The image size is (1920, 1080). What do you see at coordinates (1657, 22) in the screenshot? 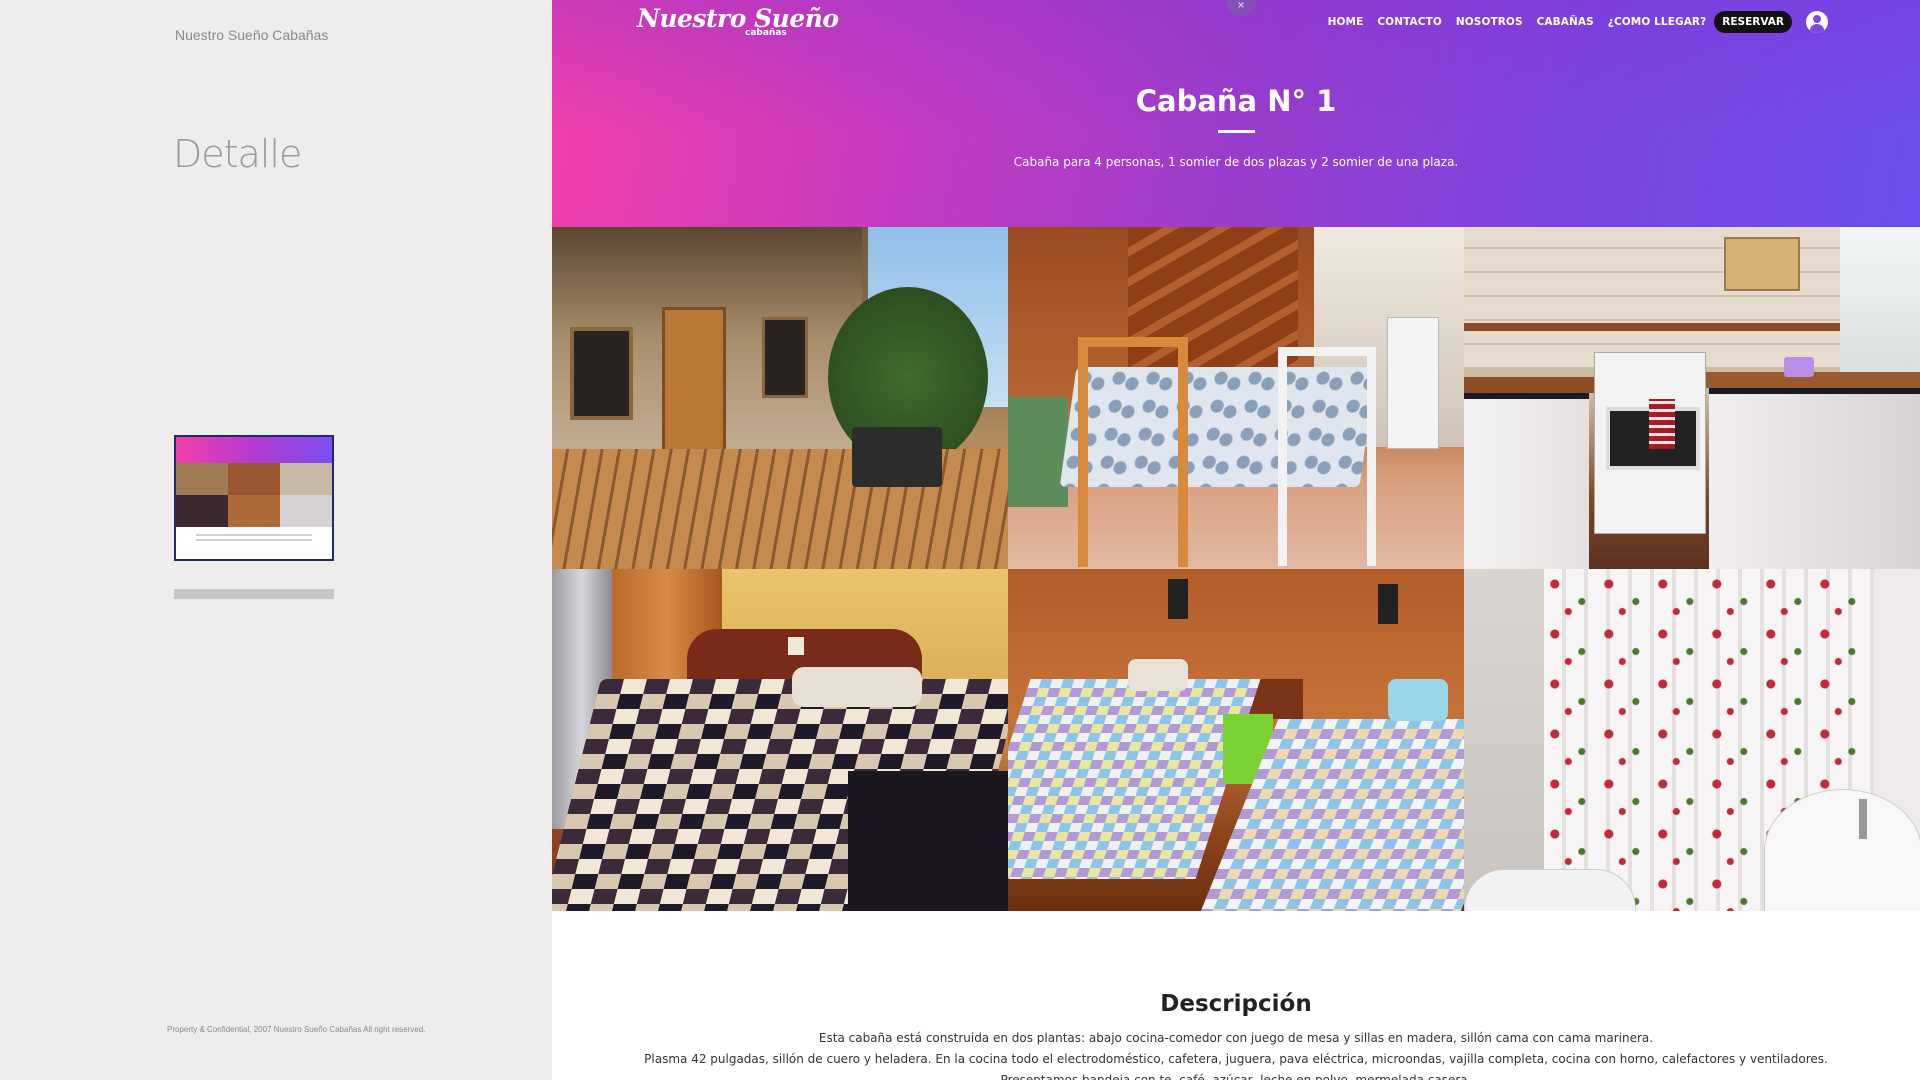
I see `nav-como-llegar: ¿COMO LLEGAR?` at bounding box center [1657, 22].